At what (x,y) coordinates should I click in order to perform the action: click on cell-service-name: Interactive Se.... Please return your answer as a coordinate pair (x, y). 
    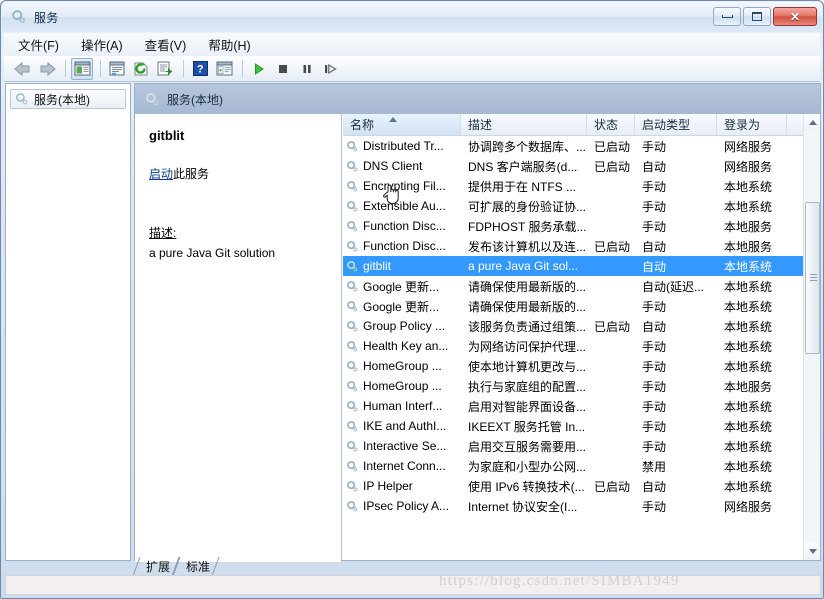
    Looking at the image, I should click on (402, 446).